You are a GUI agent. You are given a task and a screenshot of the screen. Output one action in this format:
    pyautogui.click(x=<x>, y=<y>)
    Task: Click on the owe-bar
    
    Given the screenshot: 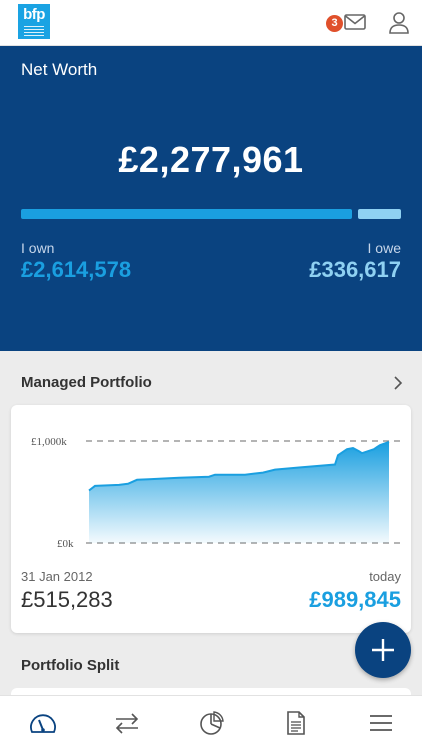 What is the action you would take?
    pyautogui.click(x=379, y=214)
    